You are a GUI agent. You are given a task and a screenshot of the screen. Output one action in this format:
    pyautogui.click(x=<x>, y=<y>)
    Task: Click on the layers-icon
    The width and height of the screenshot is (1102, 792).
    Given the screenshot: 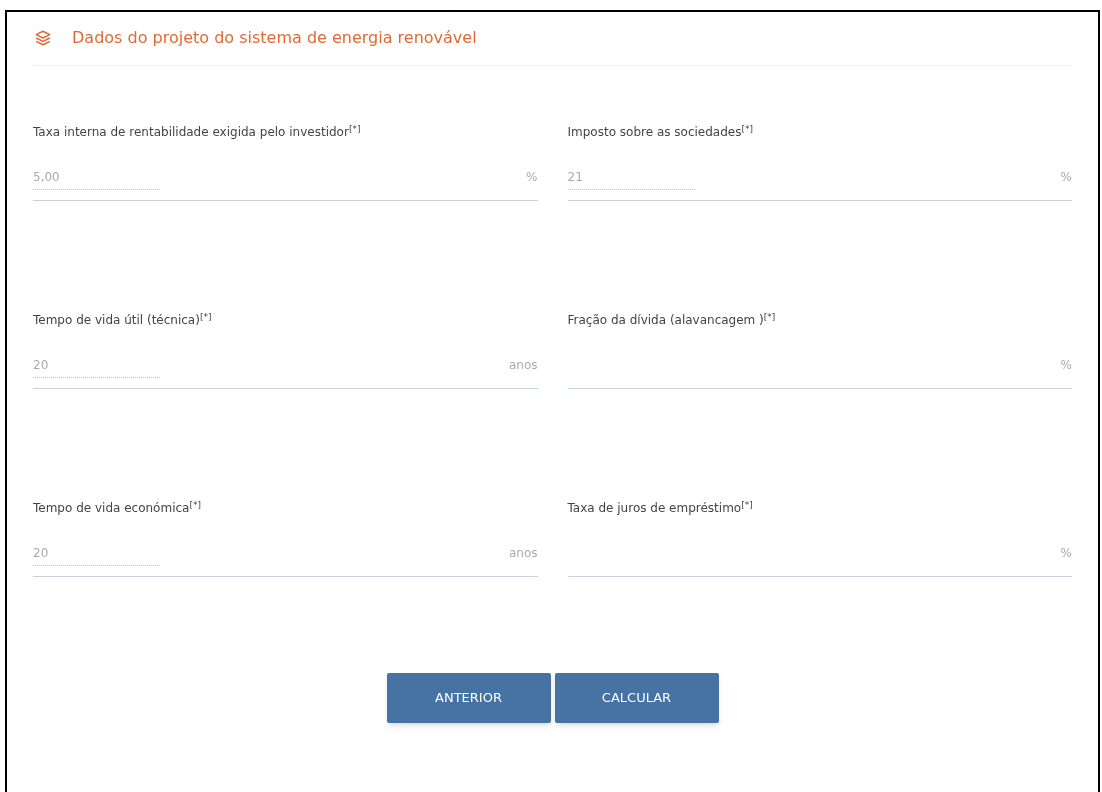 What is the action you would take?
    pyautogui.click(x=43, y=38)
    